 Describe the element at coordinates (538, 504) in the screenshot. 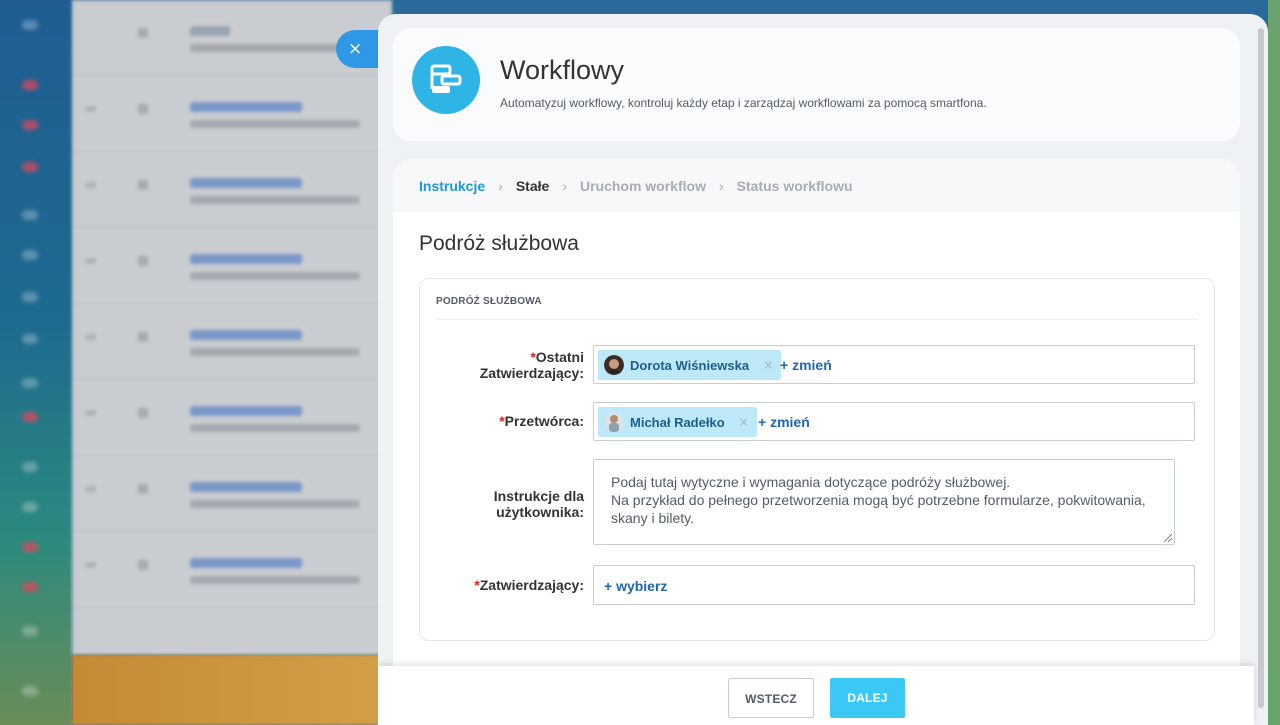

I see `instructions-label: Instrukcje dla użytkownika:` at that location.